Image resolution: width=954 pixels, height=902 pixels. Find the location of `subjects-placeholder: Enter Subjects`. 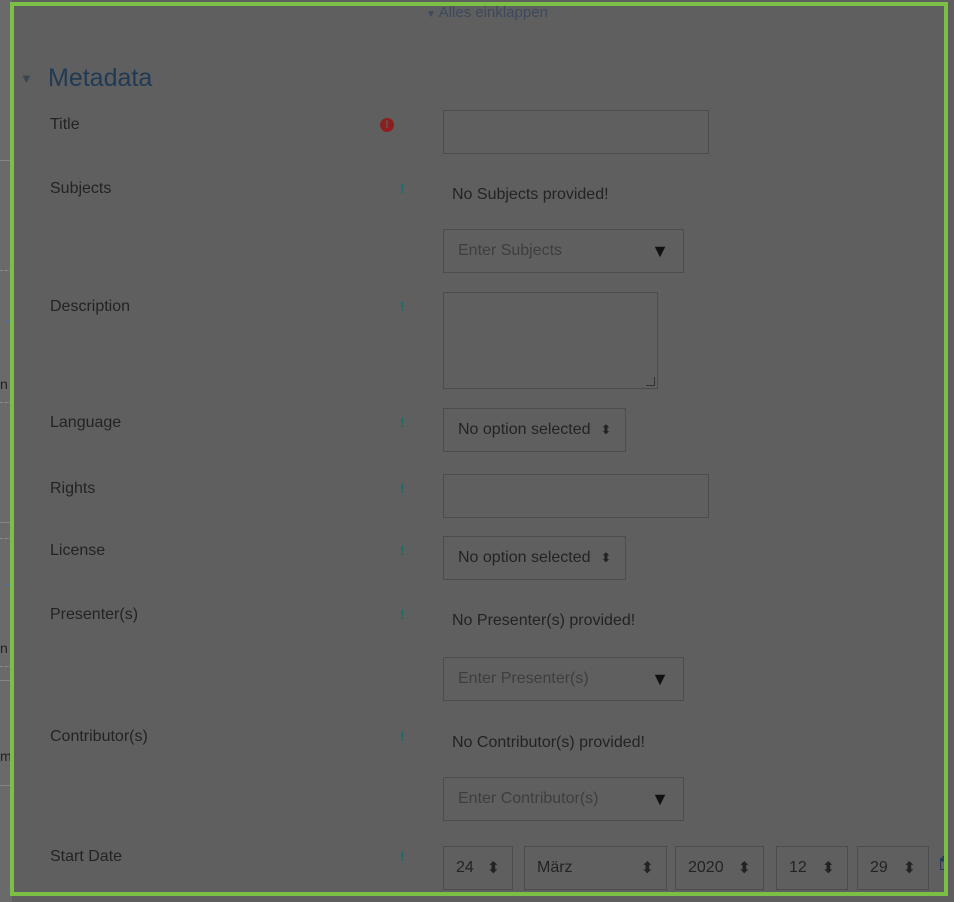

subjects-placeholder: Enter Subjects is located at coordinates (510, 250).